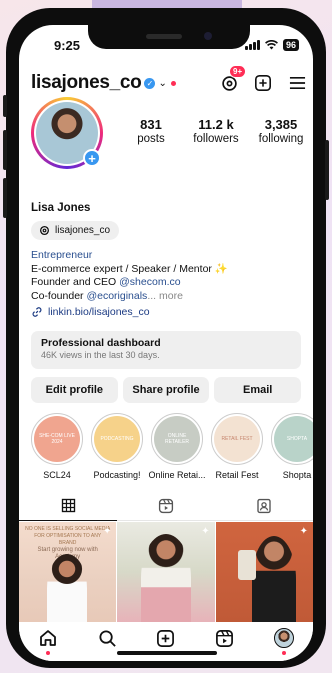 The width and height of the screenshot is (332, 673). I want to click on profile-actions: Edit profile Share profile Email, so click(166, 390).